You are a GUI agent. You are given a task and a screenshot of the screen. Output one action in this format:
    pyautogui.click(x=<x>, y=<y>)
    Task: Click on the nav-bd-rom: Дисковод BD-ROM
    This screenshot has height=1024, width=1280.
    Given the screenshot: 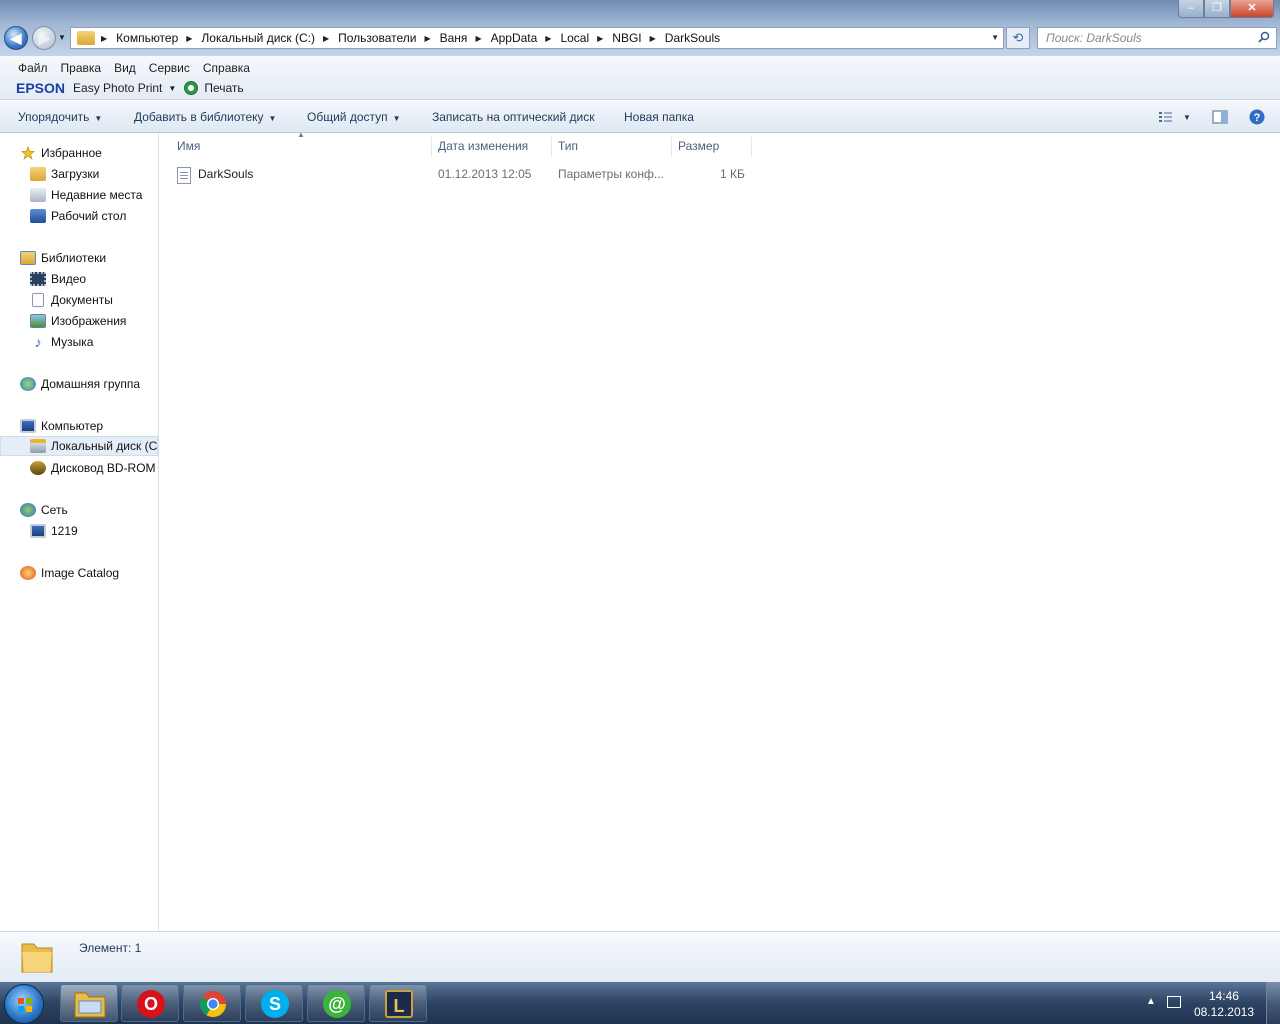 What is the action you would take?
    pyautogui.click(x=79, y=468)
    